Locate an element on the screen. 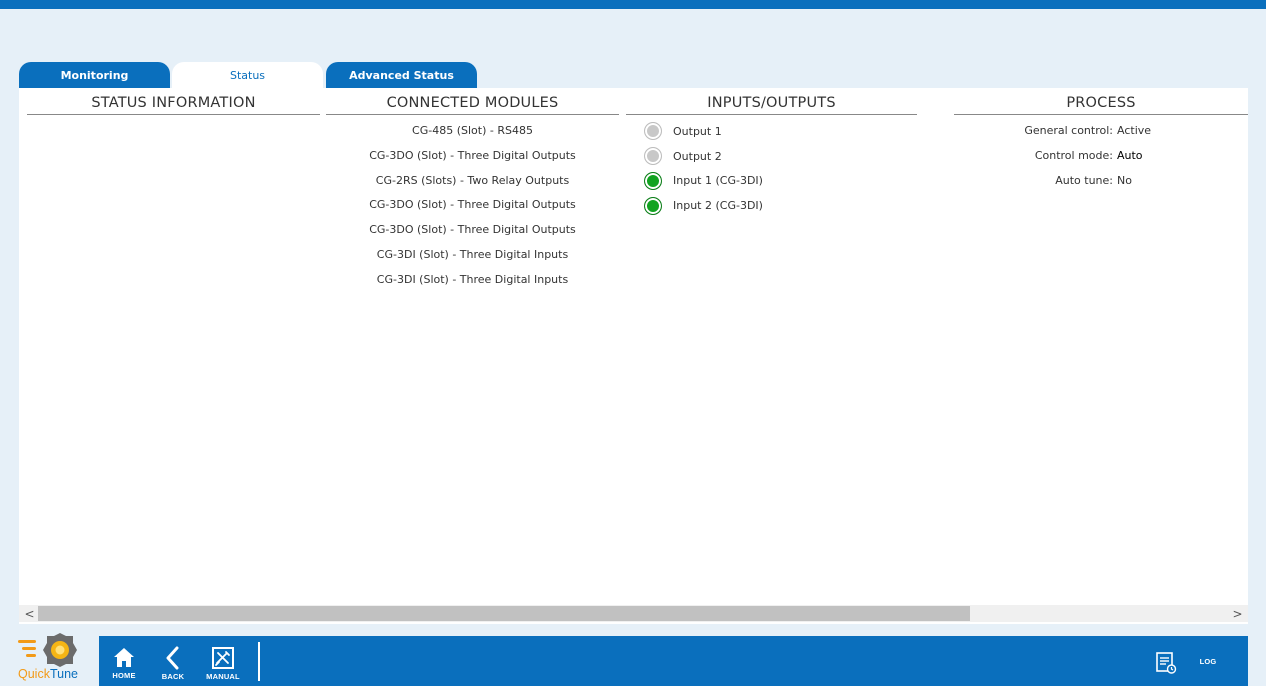 The width and height of the screenshot is (1266, 686). io-item-input-2: Input 2 (CG-3DI) is located at coordinates (780, 205).